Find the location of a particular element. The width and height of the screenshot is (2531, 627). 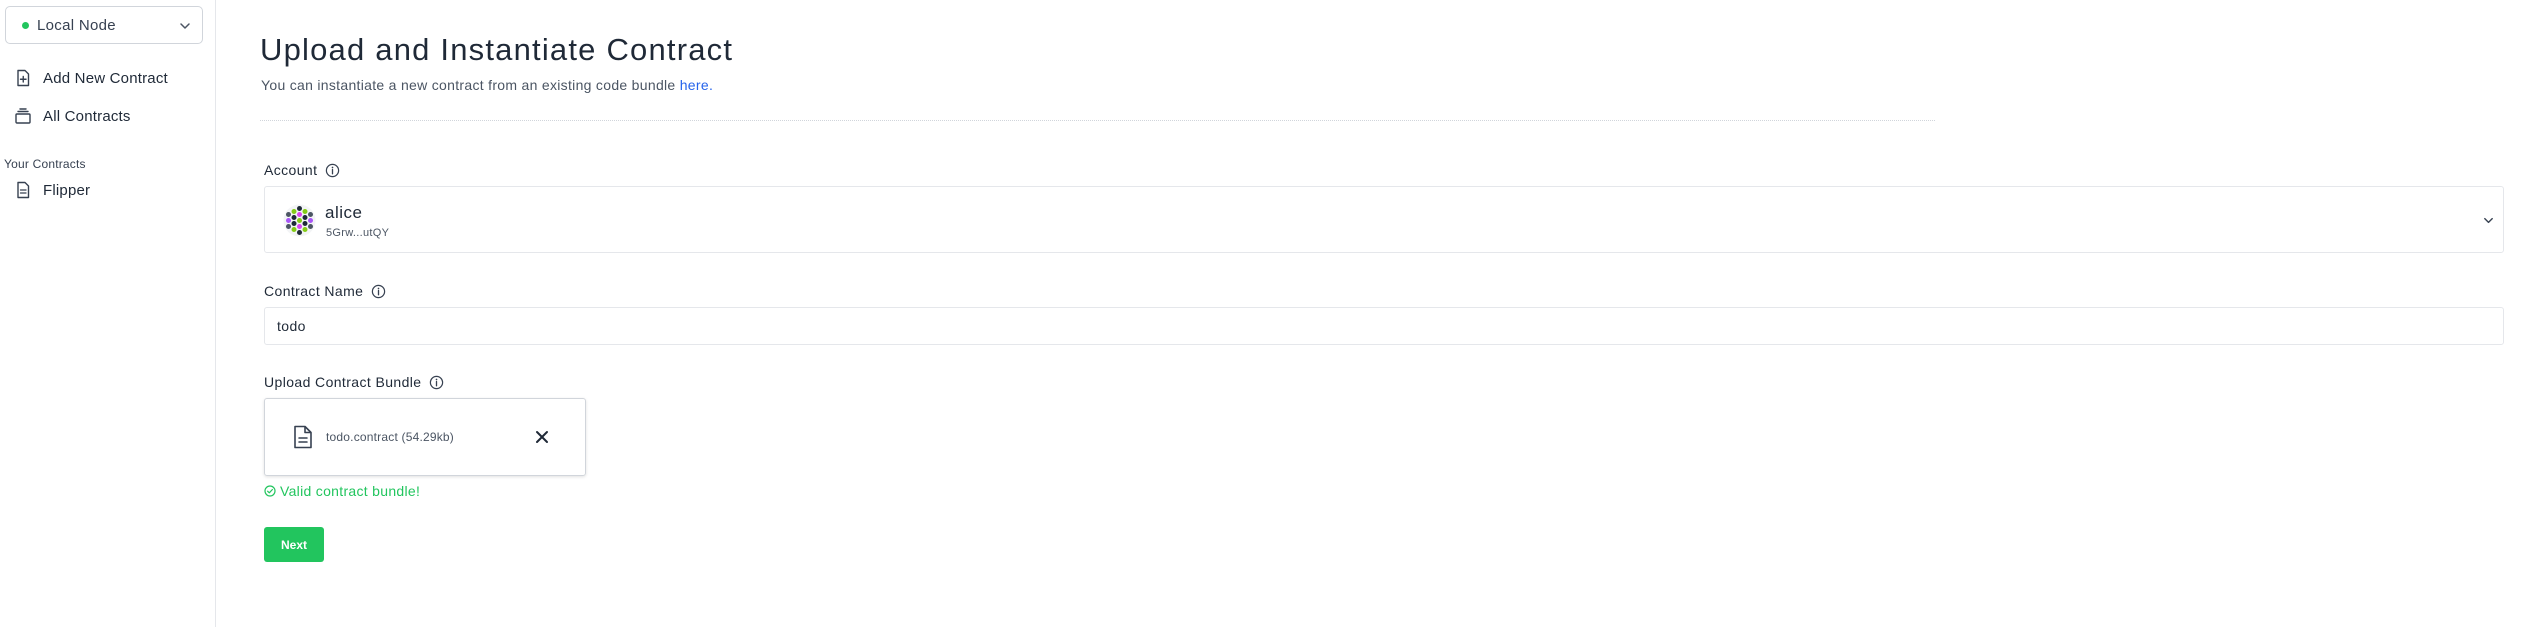

upload-bundle-label: Upload Contract Bundle is located at coordinates (354, 382).